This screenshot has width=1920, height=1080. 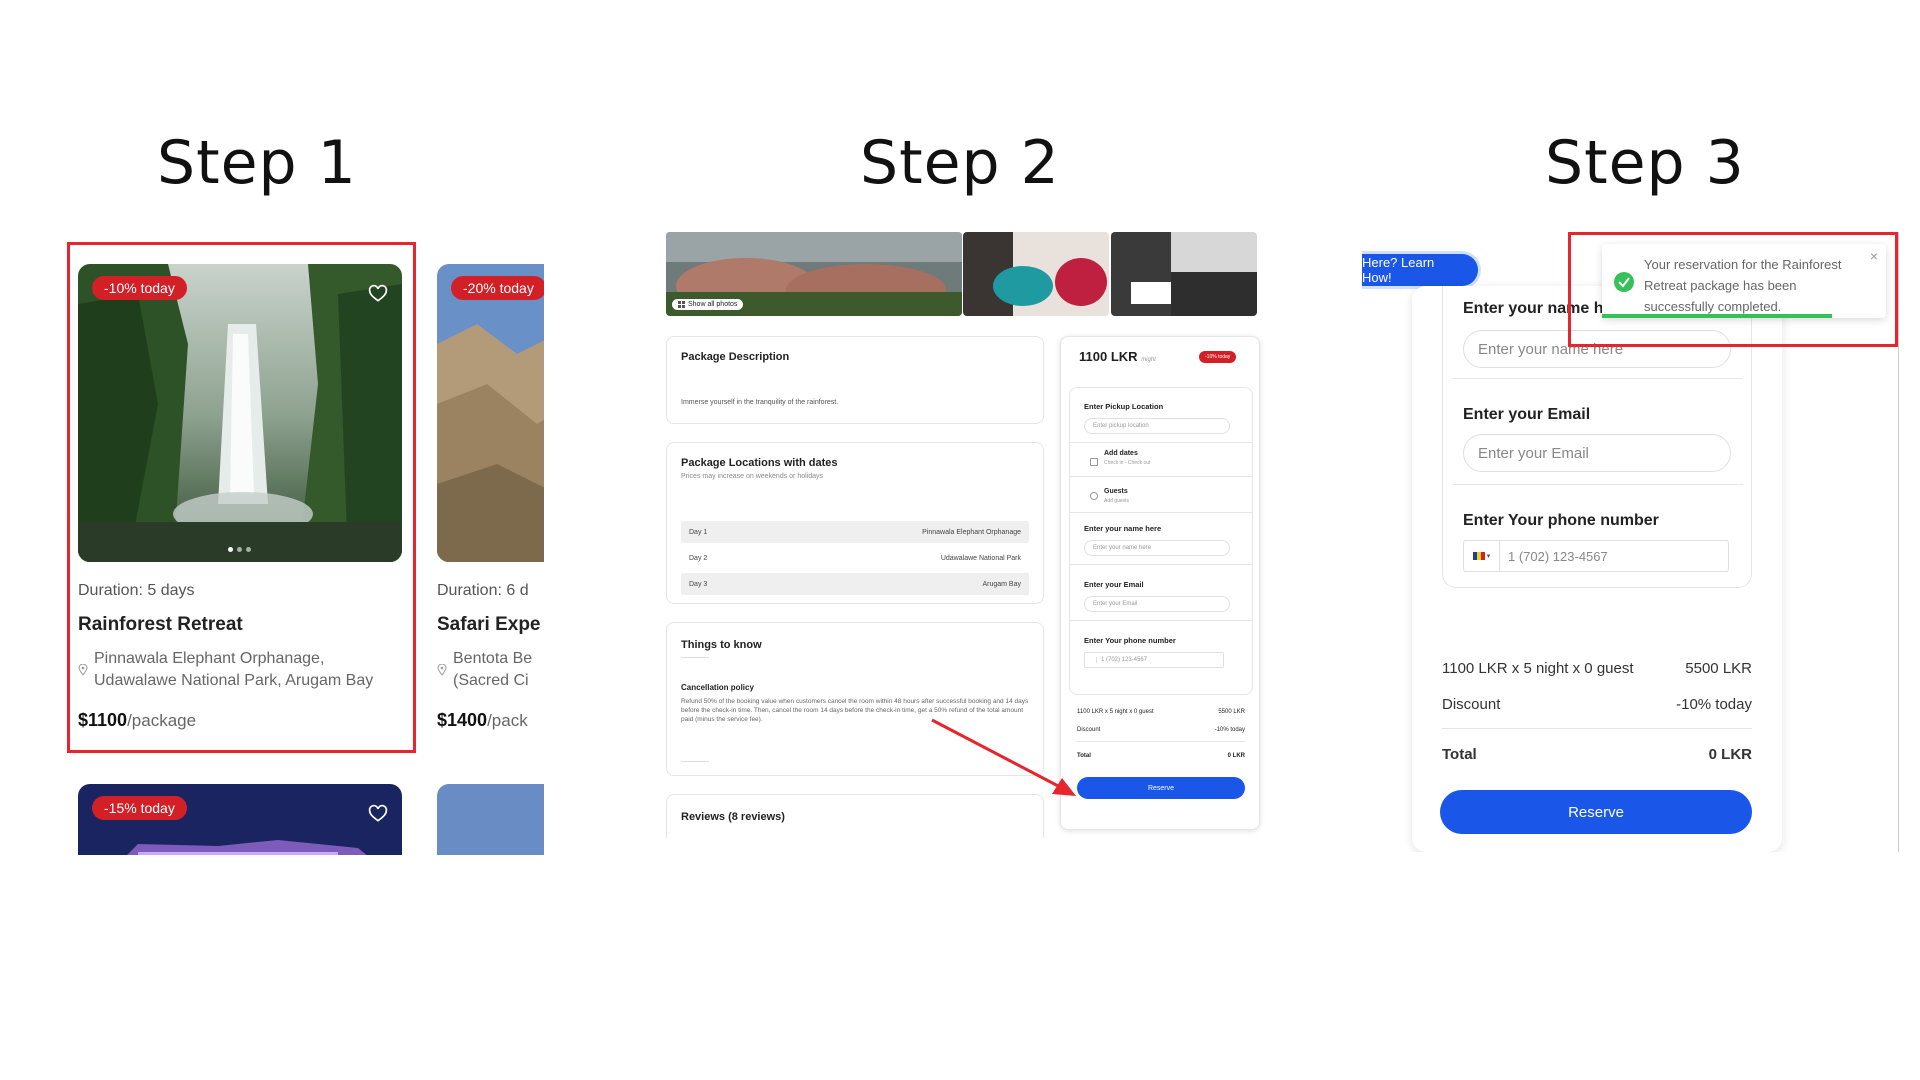 What do you see at coordinates (378, 814) in the screenshot?
I see `heart-icon` at bounding box center [378, 814].